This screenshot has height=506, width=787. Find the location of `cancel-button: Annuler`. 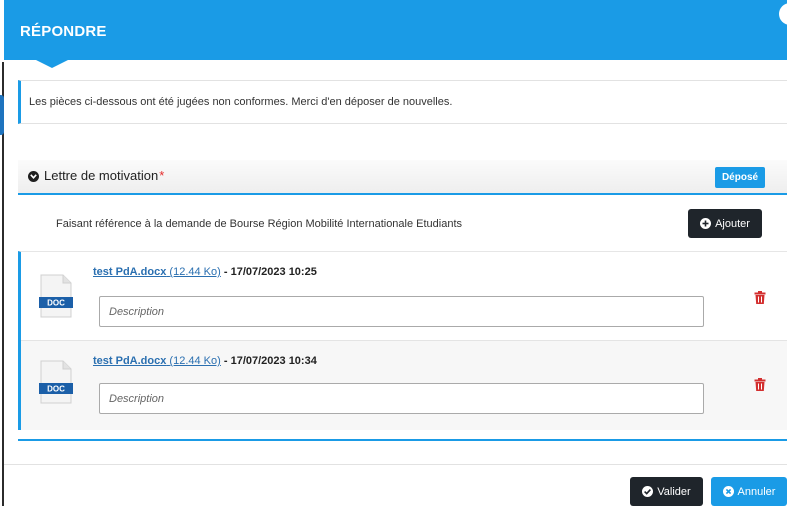

cancel-button: Annuler is located at coordinates (749, 491).